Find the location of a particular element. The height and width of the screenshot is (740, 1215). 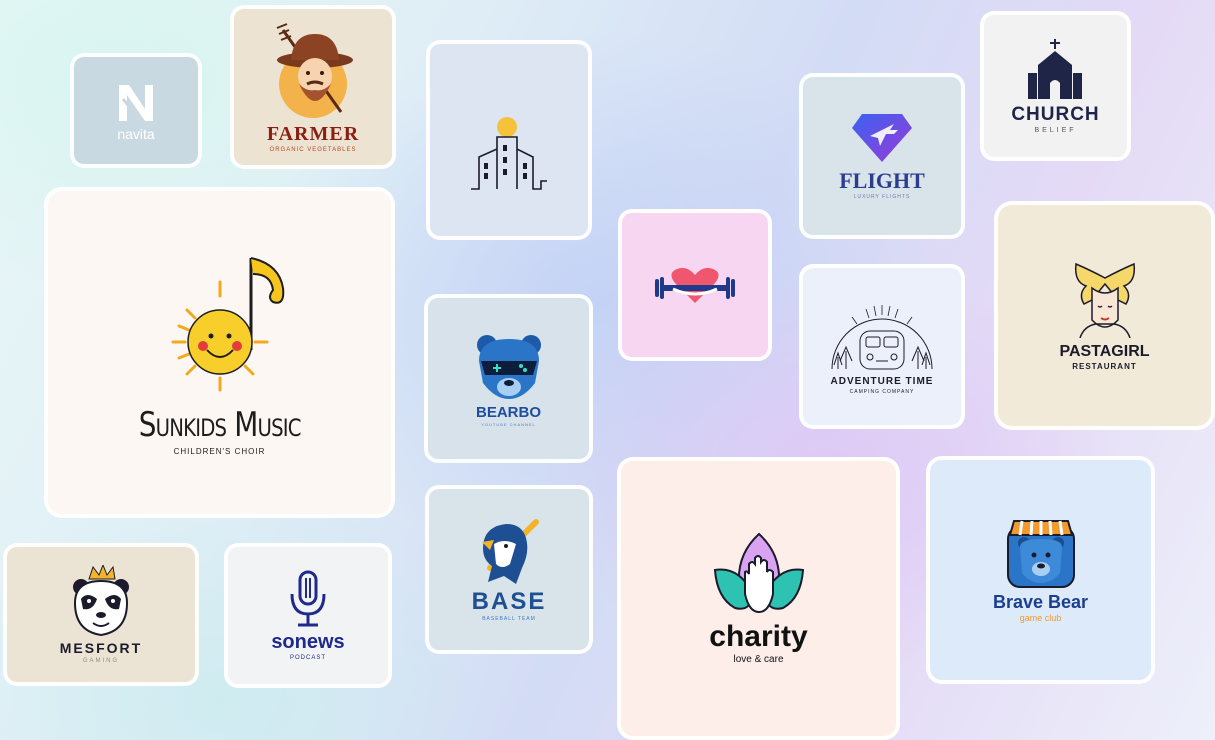

charity-name: charity is located at coordinates (758, 636).